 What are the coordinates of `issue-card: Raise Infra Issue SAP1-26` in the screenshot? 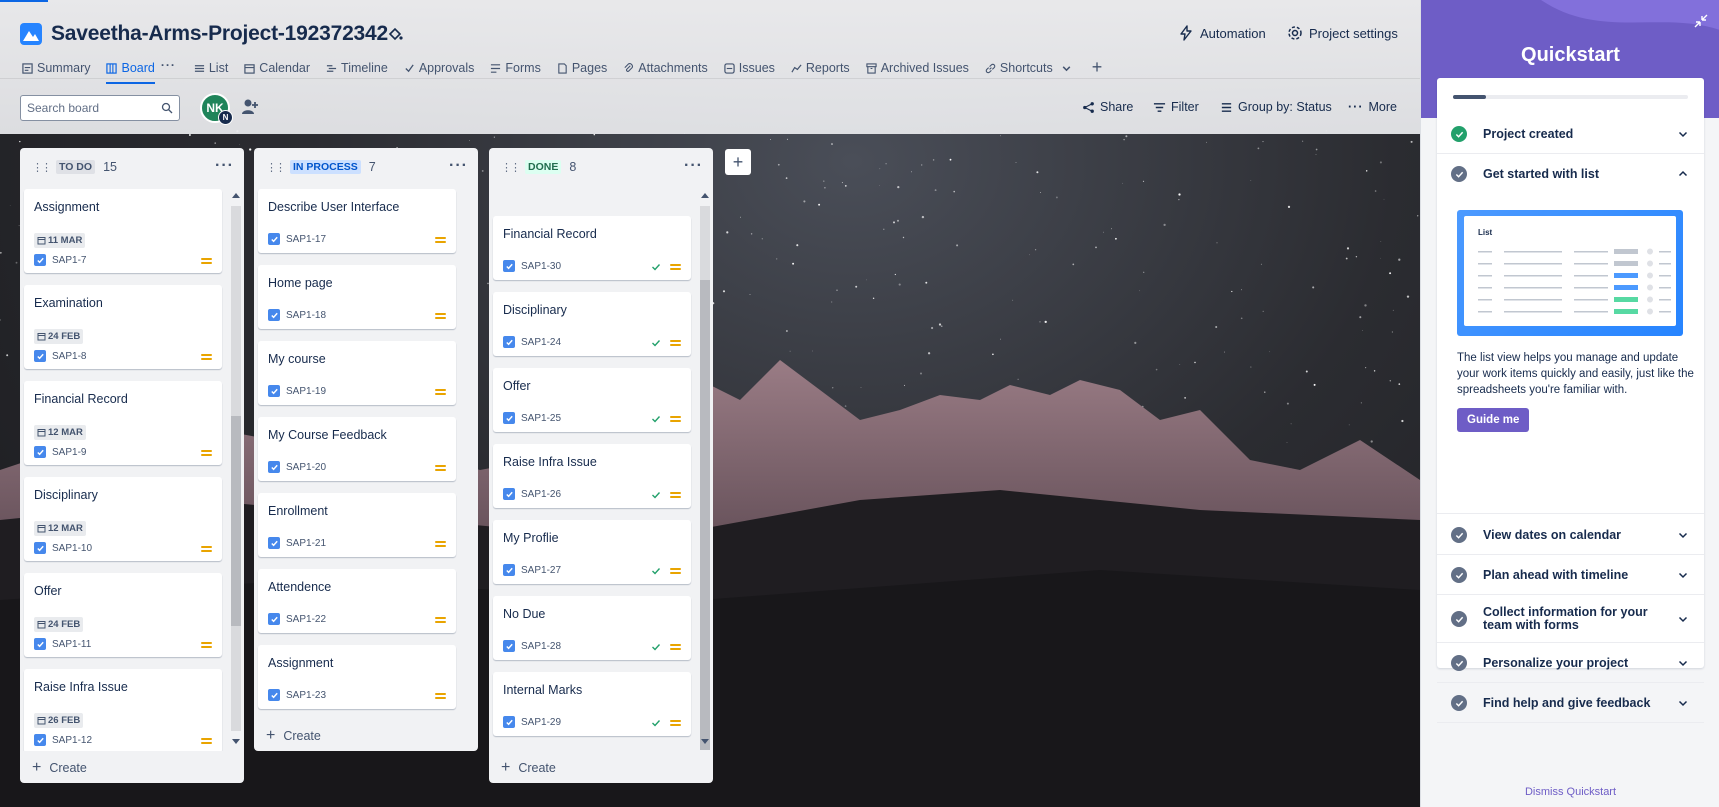 It's located at (592, 476).